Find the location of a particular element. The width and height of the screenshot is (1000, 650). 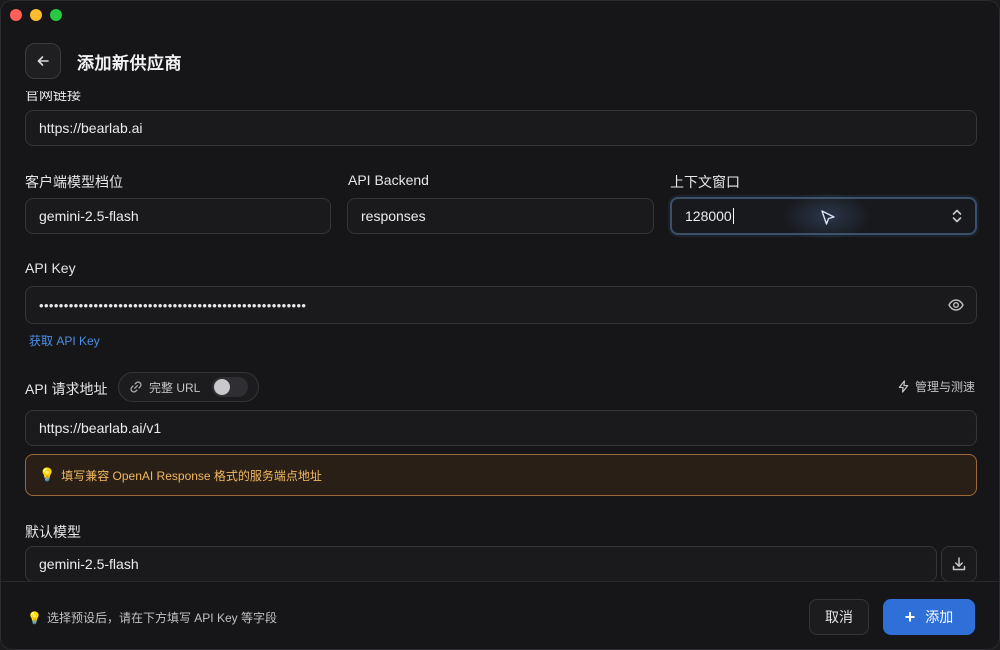

default-model-input: gemini-2.5-flash is located at coordinates (481, 564).